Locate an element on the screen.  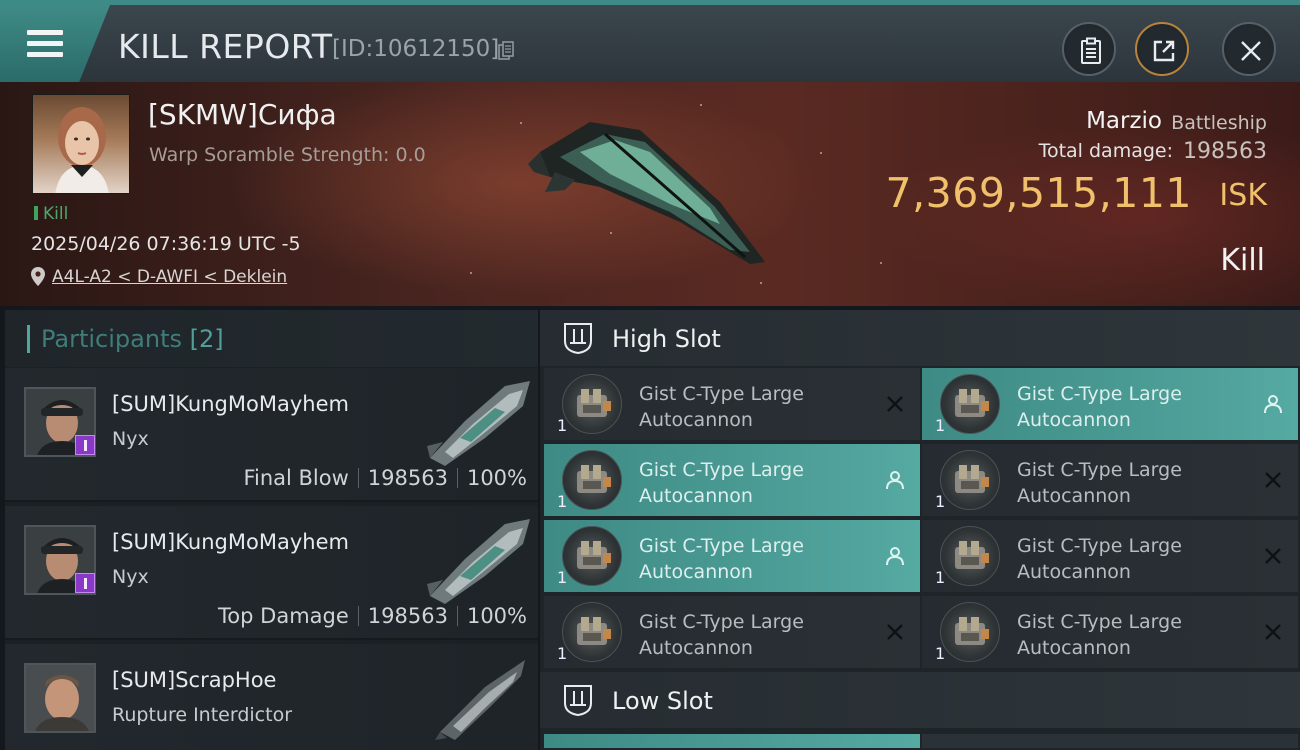
isk-value: 7,369,515,111 is located at coordinates (1038, 193).